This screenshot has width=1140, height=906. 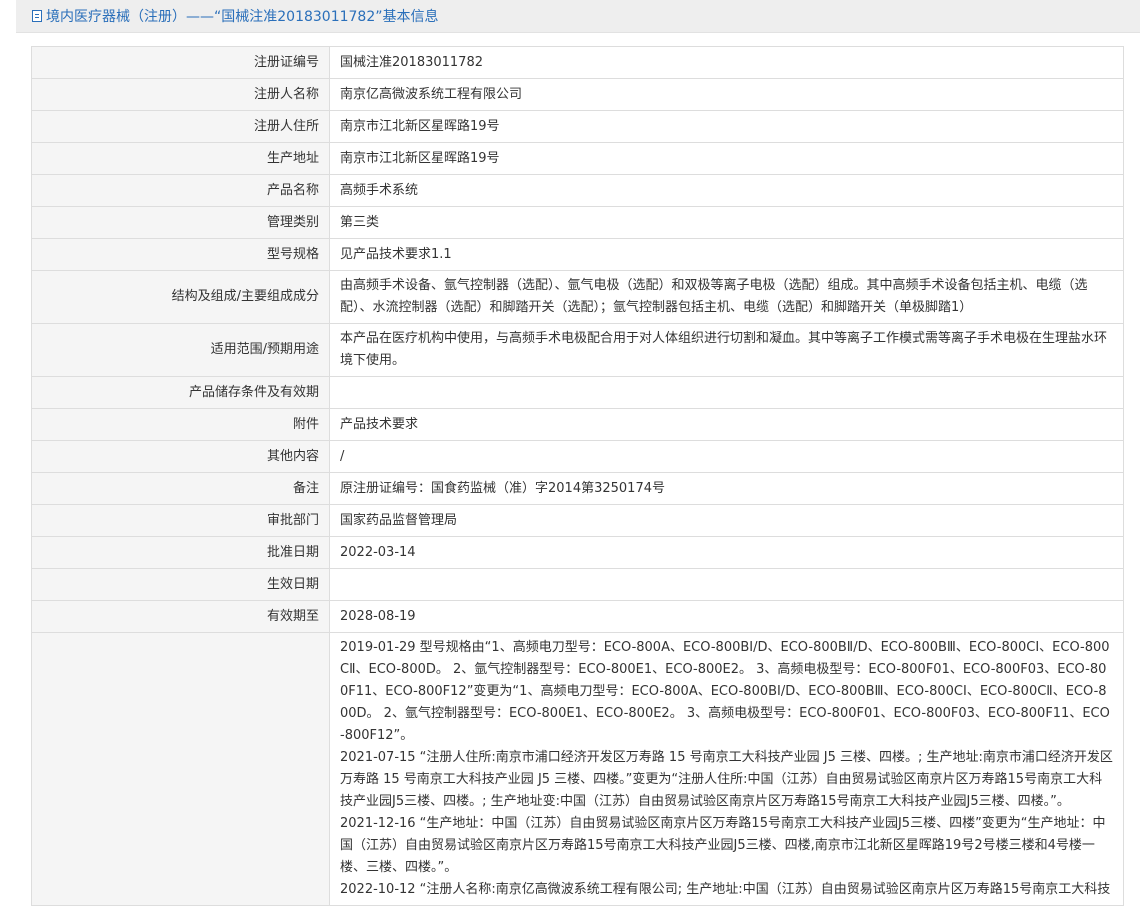 I want to click on field-label: 批准日期, so click(x=180, y=552).